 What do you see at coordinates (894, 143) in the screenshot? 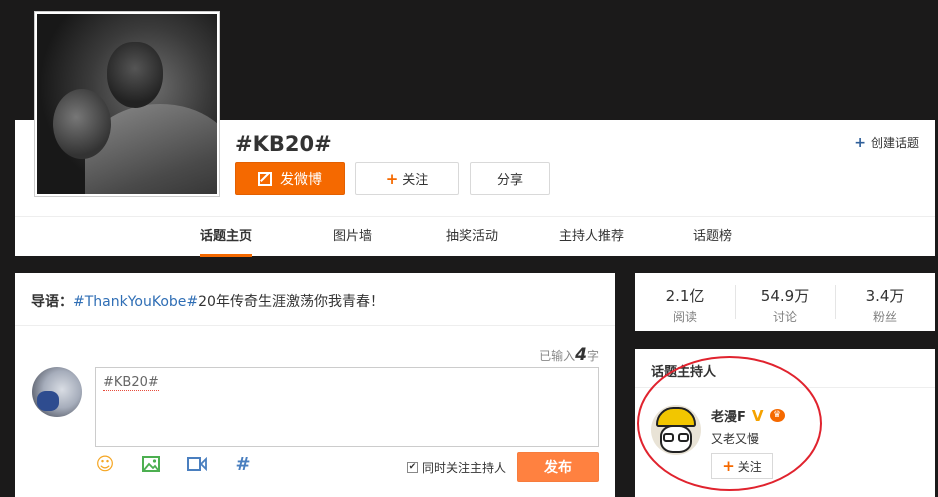
I see `create-topic-label: 创建话题` at bounding box center [894, 143].